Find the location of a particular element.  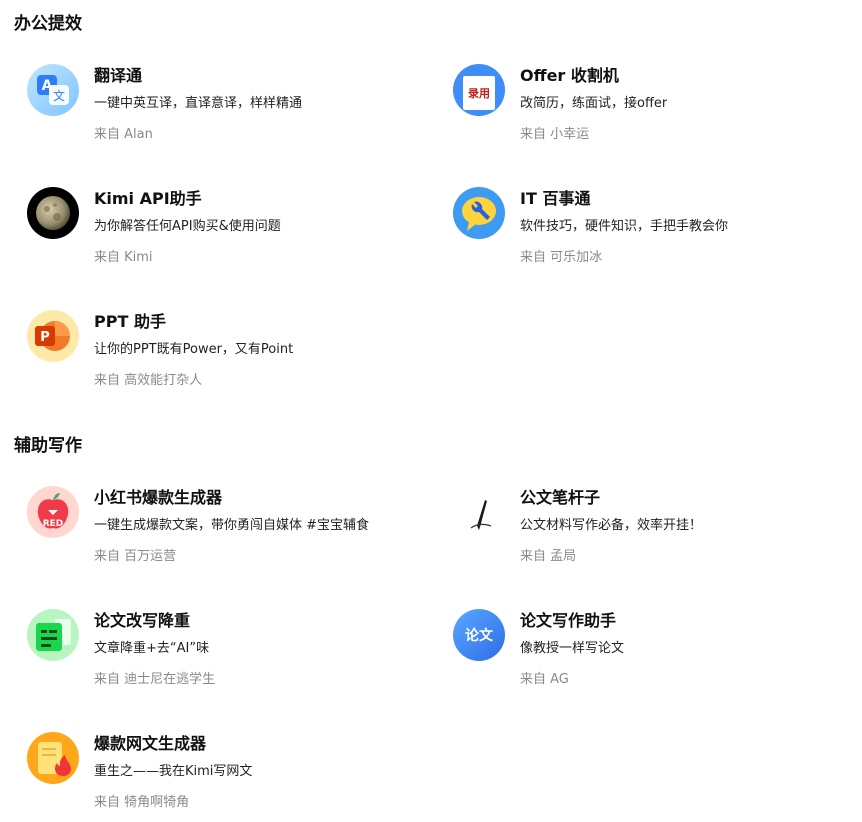

bot-name: 公文笔杆子 is located at coordinates (560, 497).